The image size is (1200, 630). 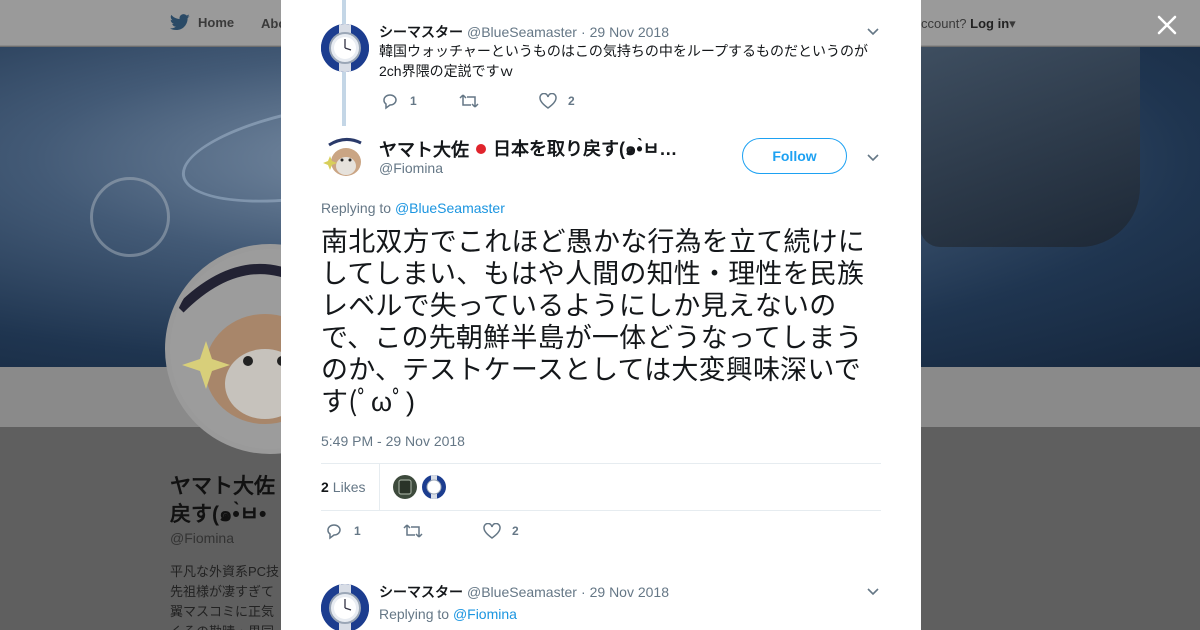 What do you see at coordinates (225, 571) in the screenshot?
I see `bio-line: 平凡な外資系PC技` at bounding box center [225, 571].